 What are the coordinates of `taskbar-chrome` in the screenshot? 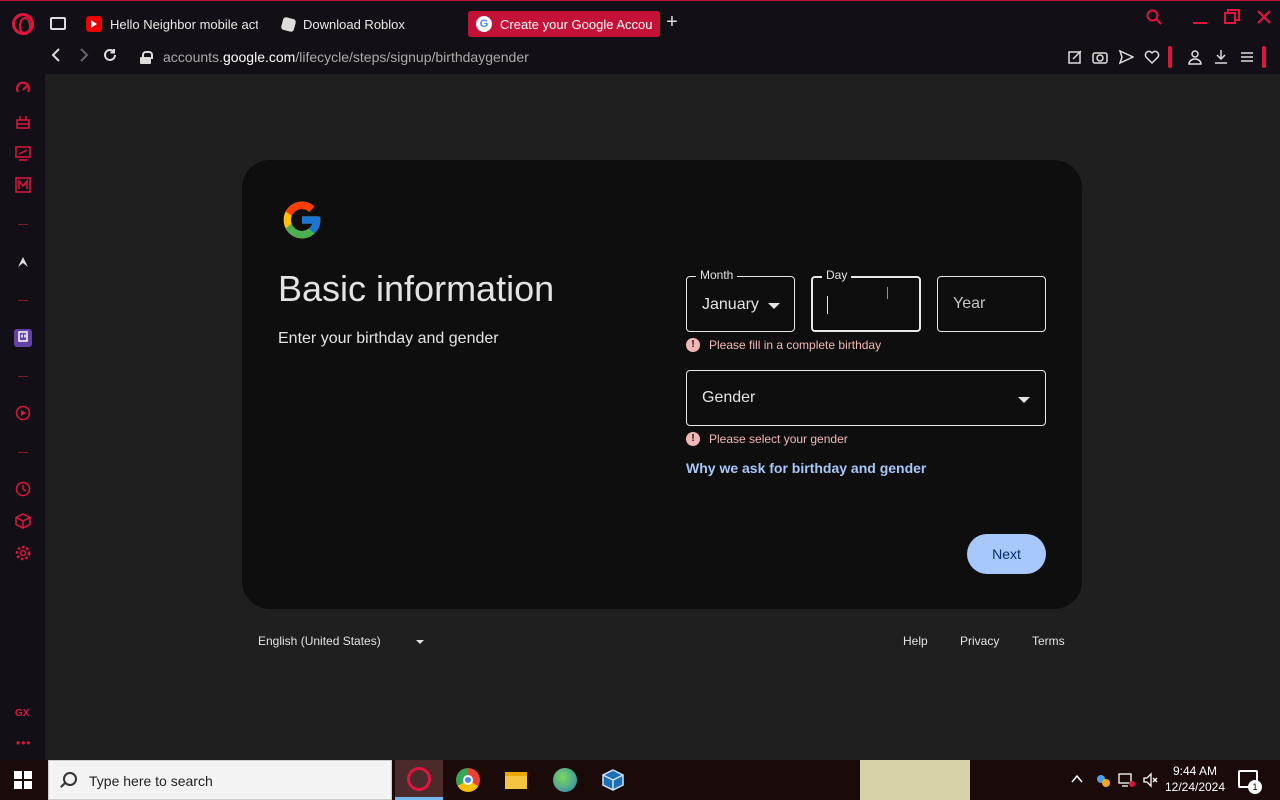 It's located at (468, 780).